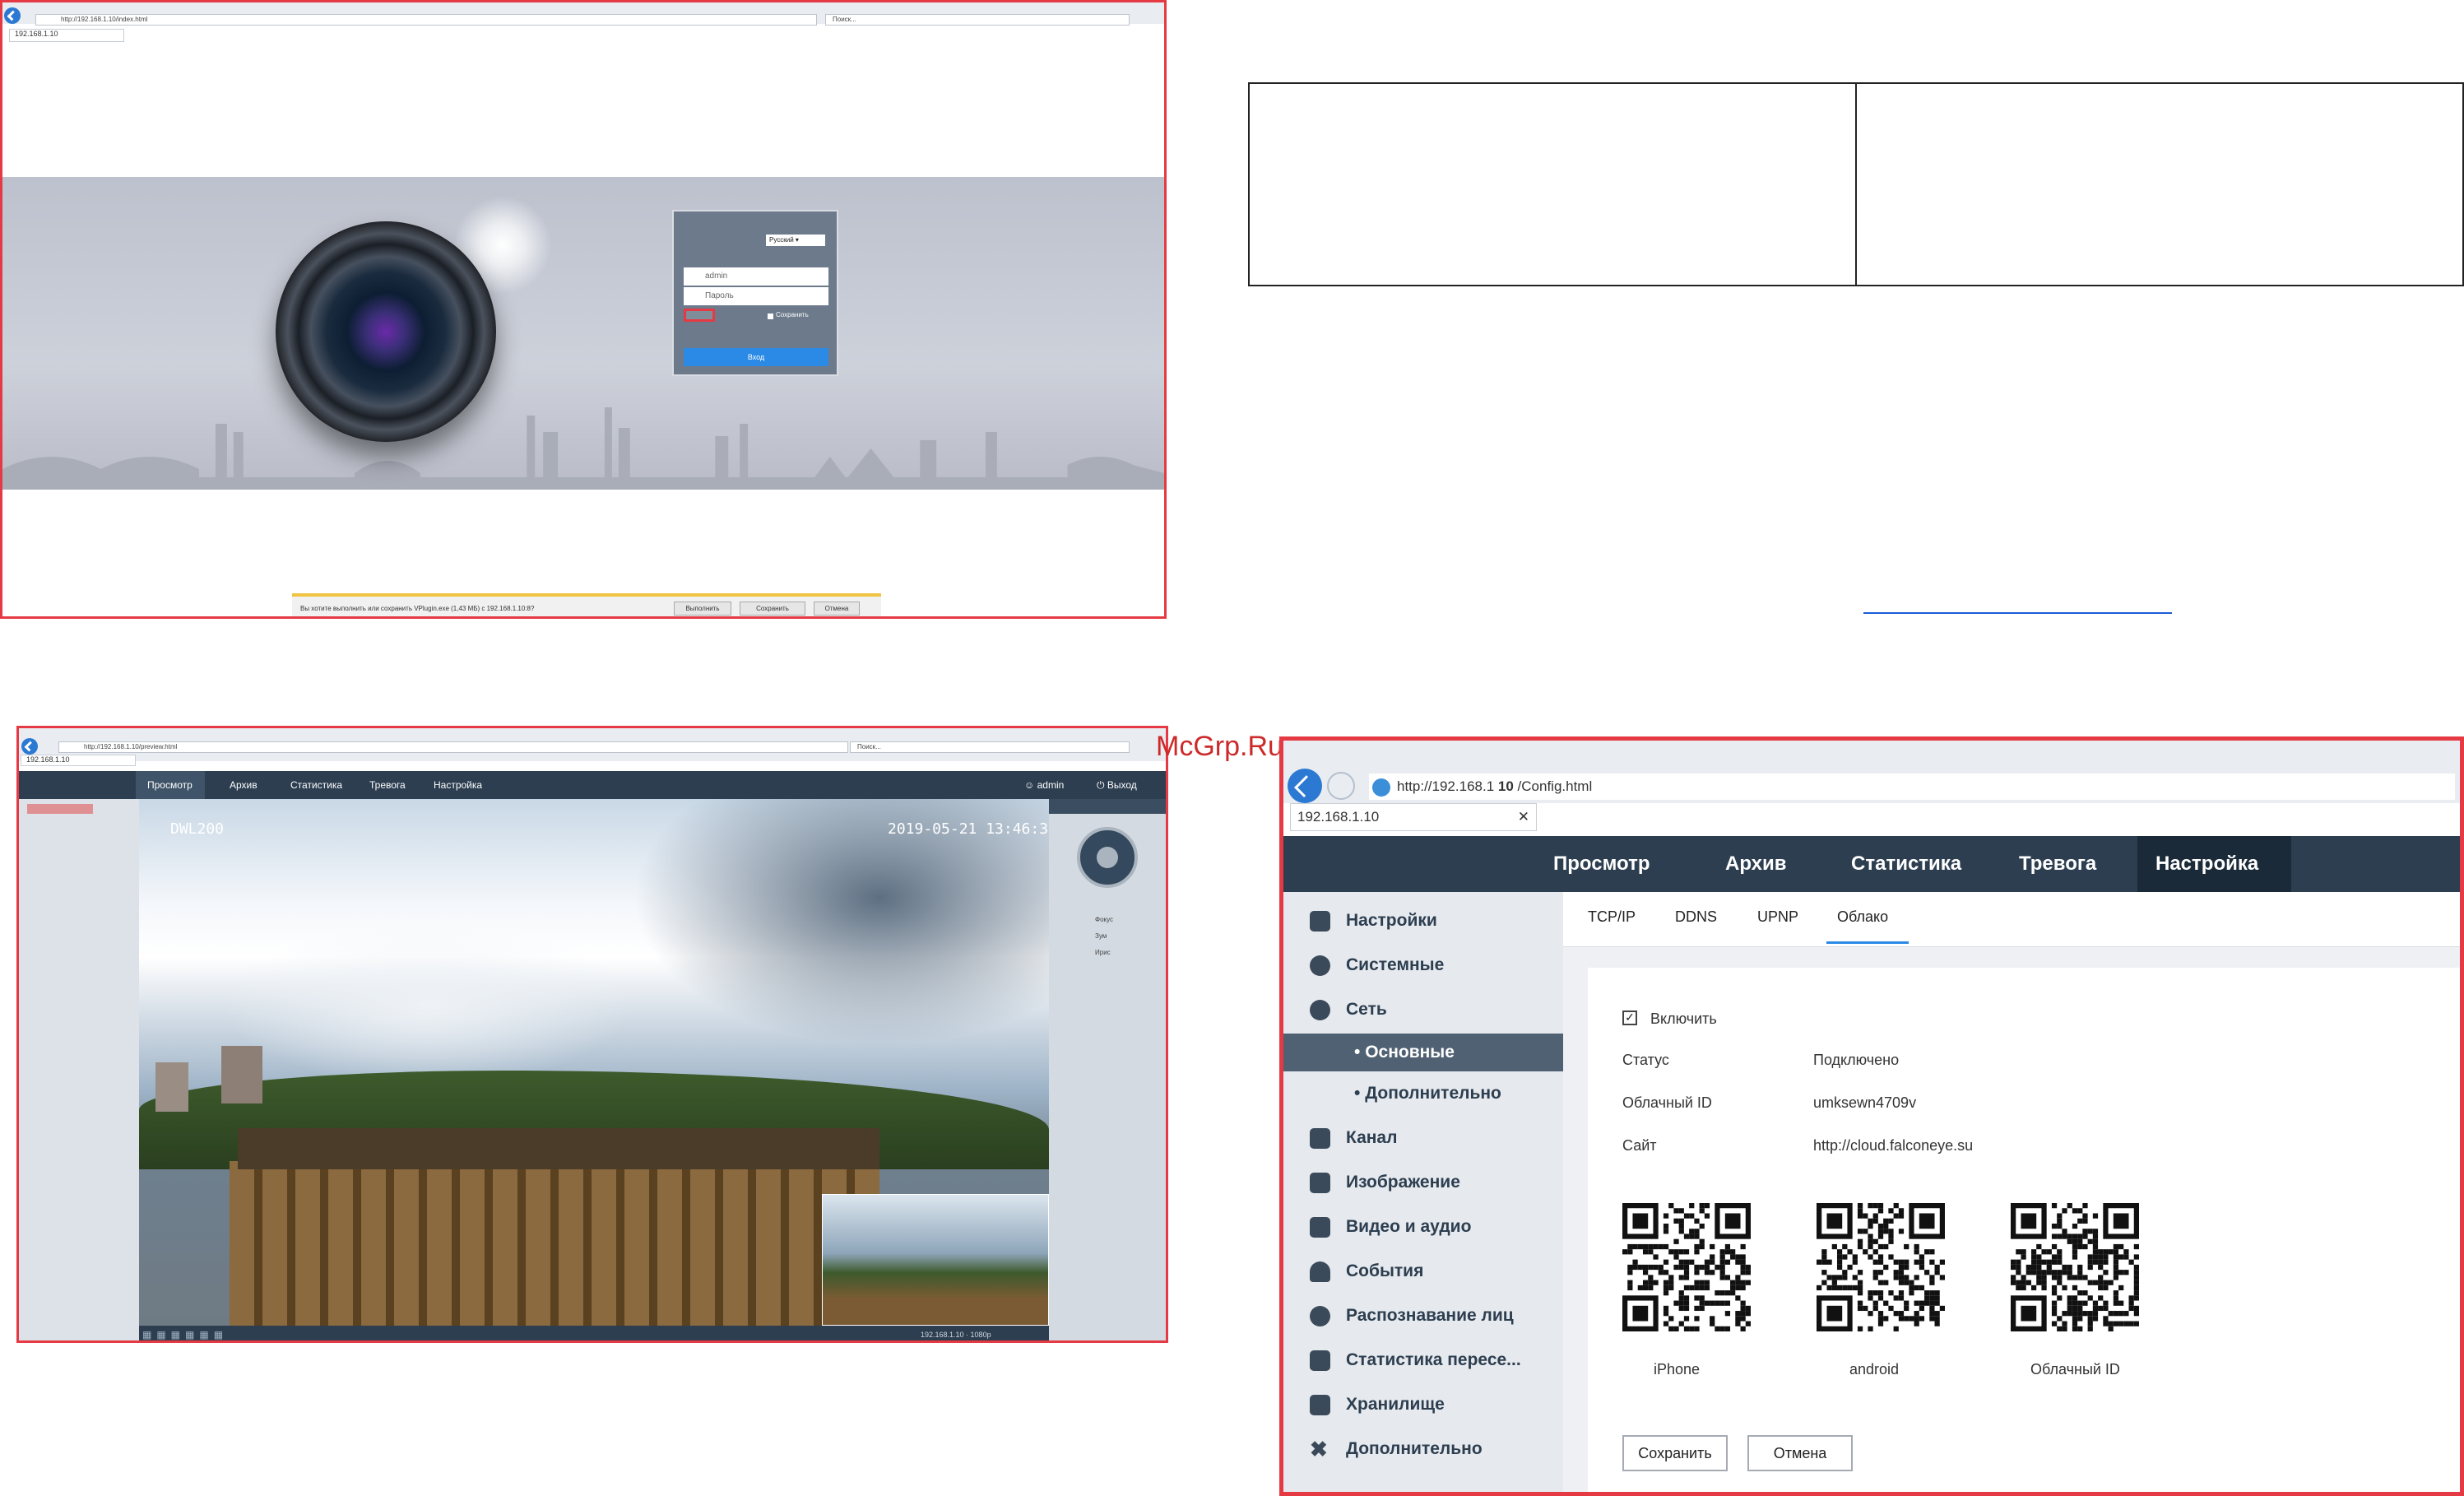 This screenshot has width=2464, height=1496. Describe the element at coordinates (1881, 1267) in the screenshot. I see `qr-code-android` at that location.